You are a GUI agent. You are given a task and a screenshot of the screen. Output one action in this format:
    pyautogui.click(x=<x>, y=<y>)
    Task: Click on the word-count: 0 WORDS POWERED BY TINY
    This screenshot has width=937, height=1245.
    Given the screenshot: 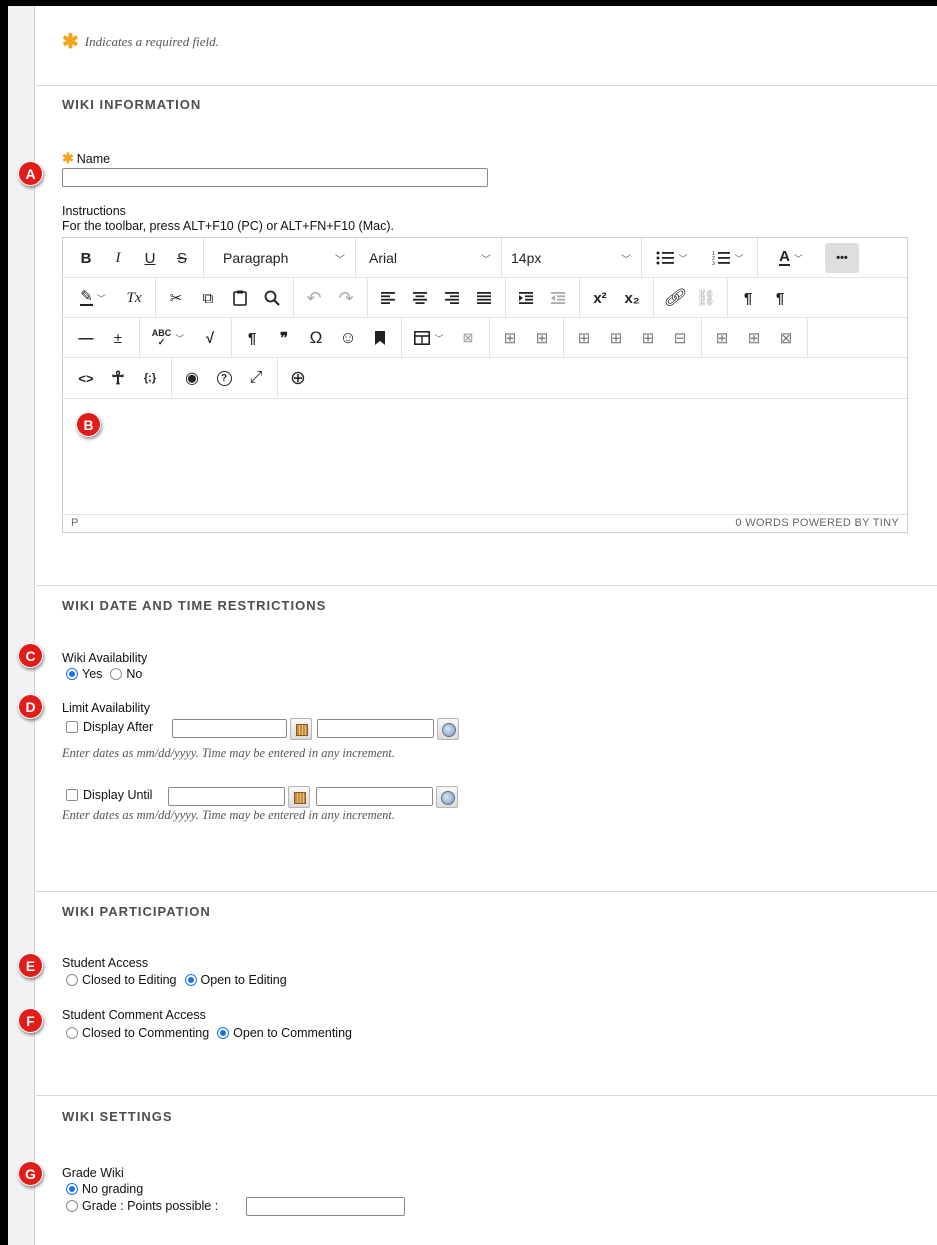 What is the action you would take?
    pyautogui.click(x=817, y=523)
    